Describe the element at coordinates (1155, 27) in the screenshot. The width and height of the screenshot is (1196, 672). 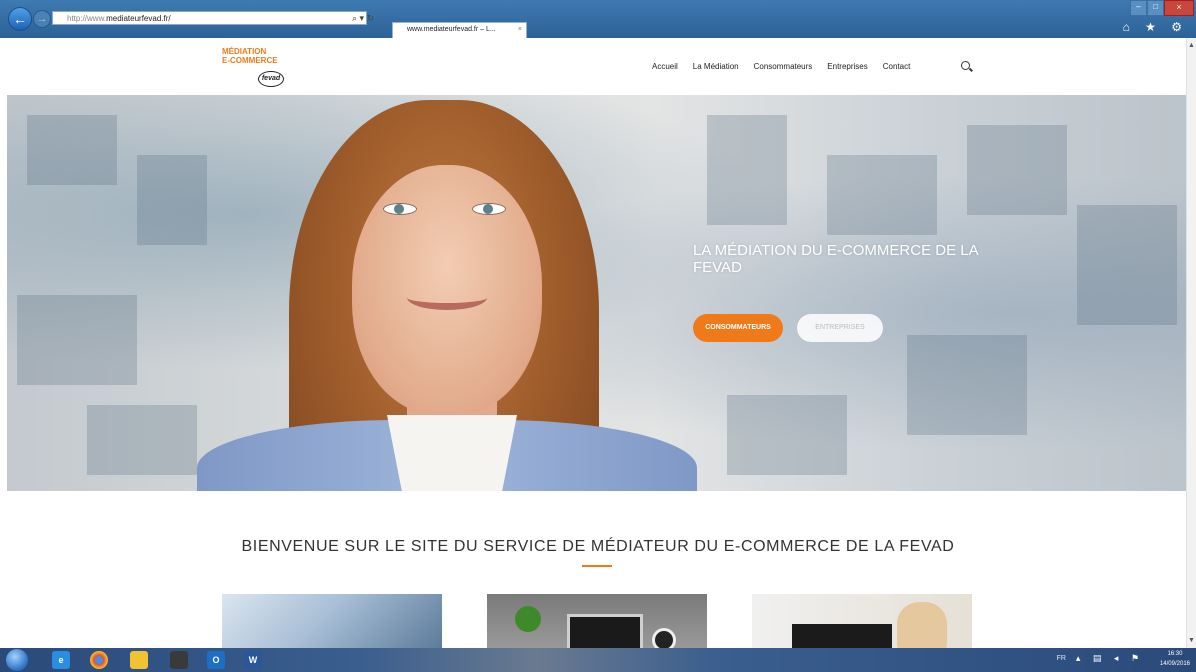
I see `home-favorites-settings-icons: ⌂ ★ ⚙` at that location.